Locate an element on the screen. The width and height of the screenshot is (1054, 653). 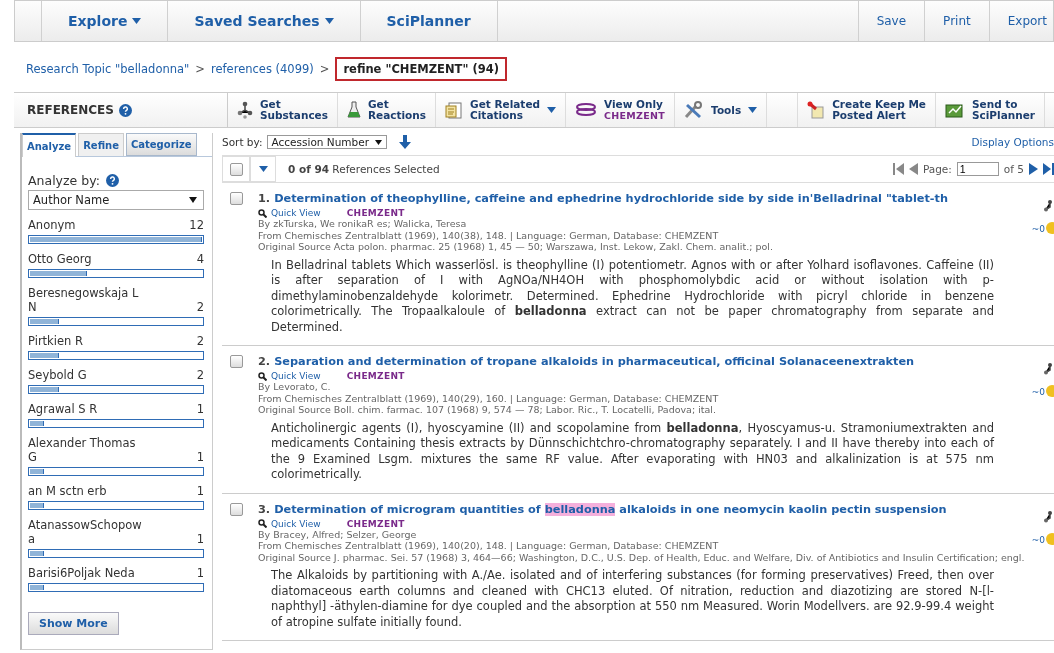
author-count: 12 is located at coordinates (196, 225).